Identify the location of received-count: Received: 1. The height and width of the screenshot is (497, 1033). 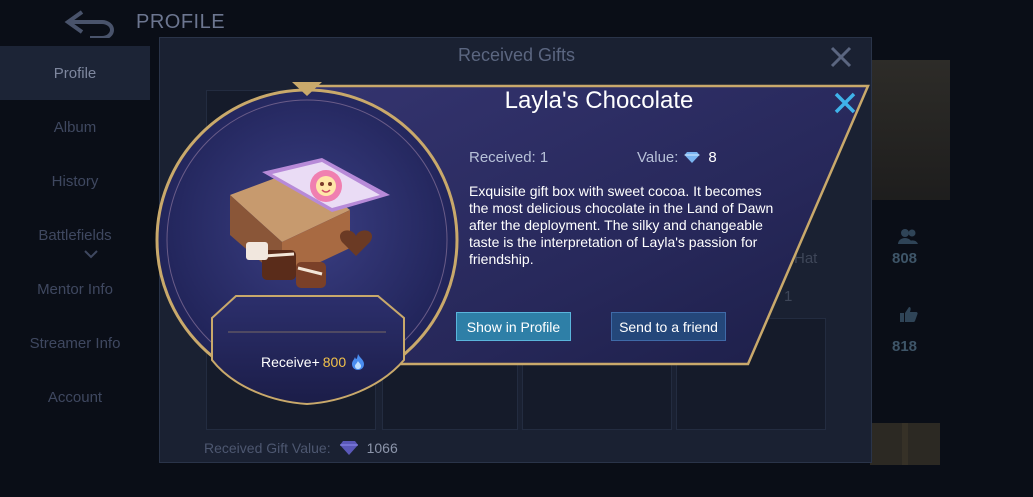
(509, 157).